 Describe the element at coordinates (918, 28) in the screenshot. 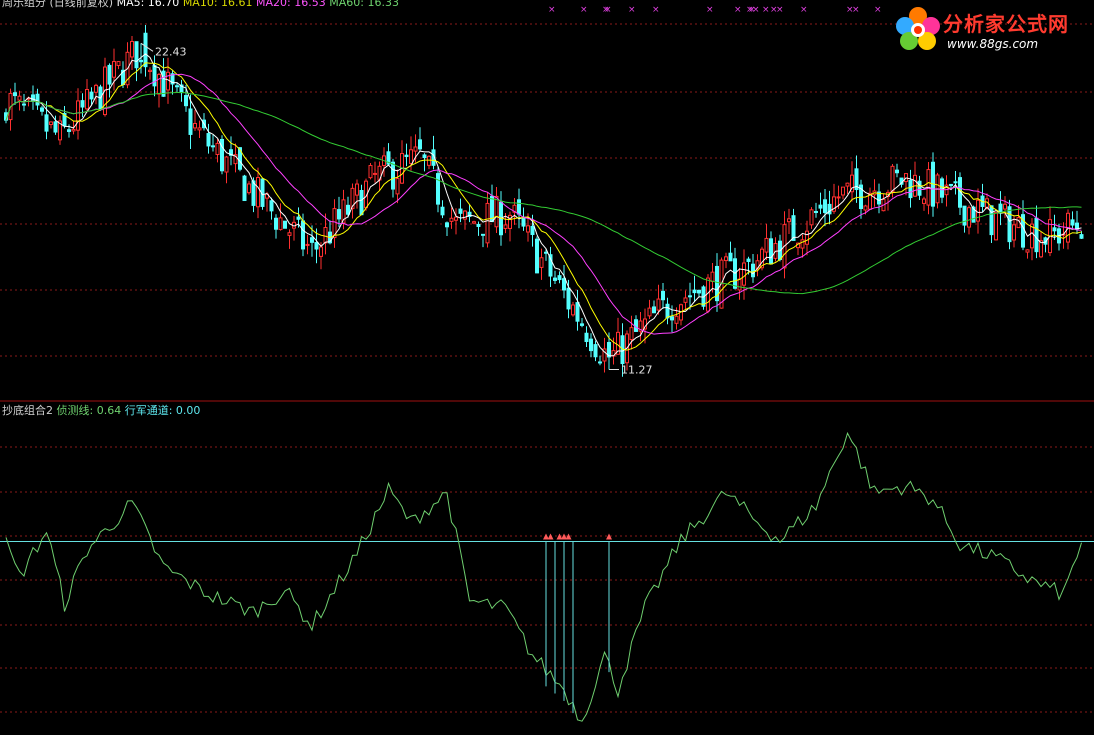

I see `flower-logo-icon` at that location.